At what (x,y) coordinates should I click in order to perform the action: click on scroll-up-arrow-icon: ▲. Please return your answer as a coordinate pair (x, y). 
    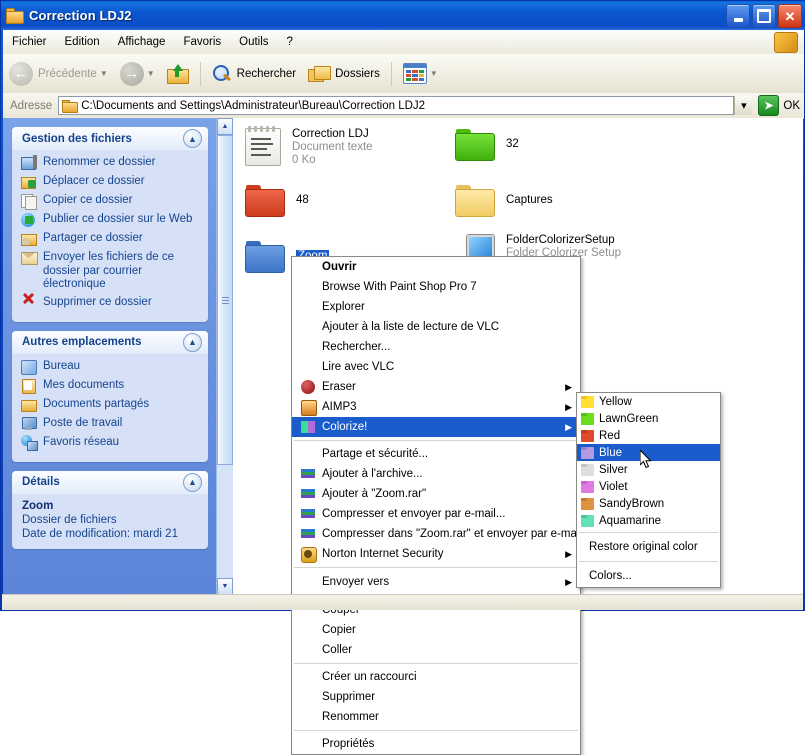
    Looking at the image, I should click on (225, 126).